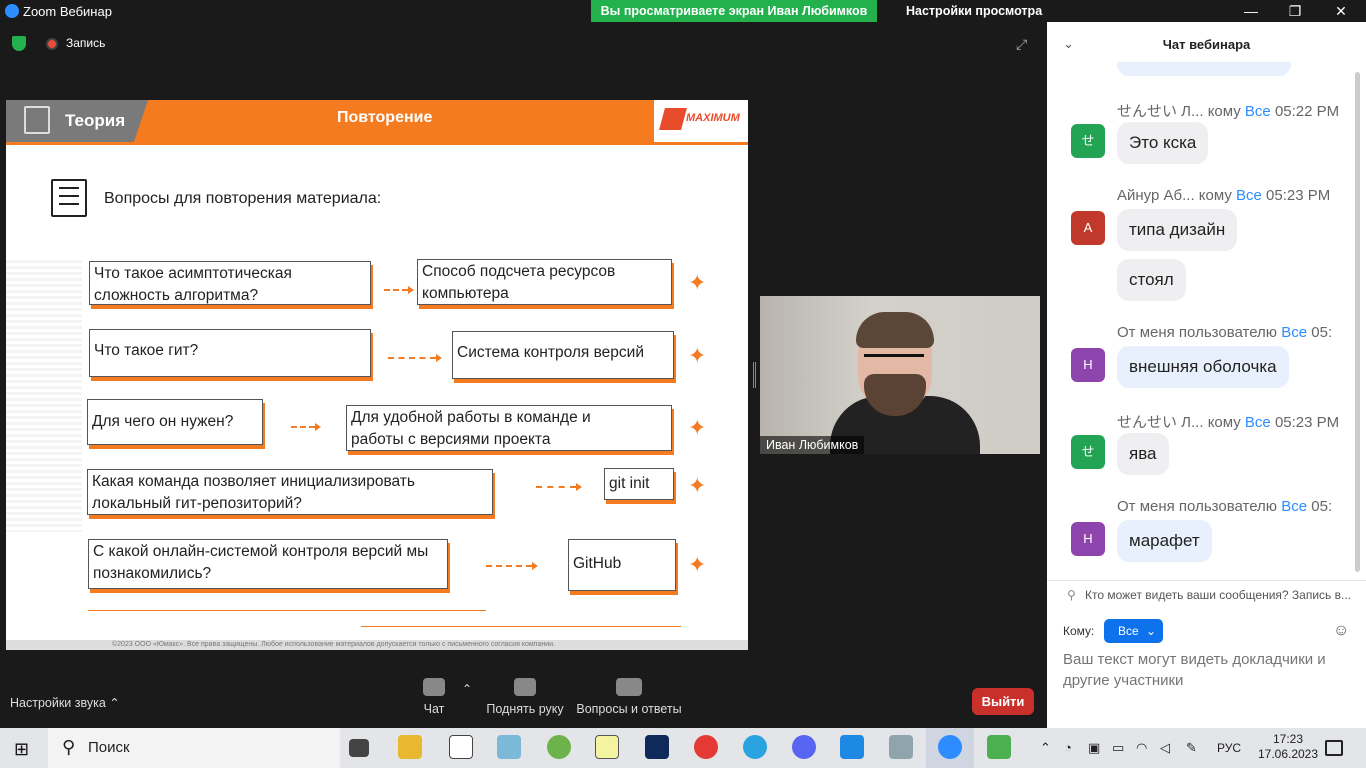 This screenshot has height=768, width=1366. What do you see at coordinates (1341, 11) in the screenshot?
I see `close-button: ✕` at bounding box center [1341, 11].